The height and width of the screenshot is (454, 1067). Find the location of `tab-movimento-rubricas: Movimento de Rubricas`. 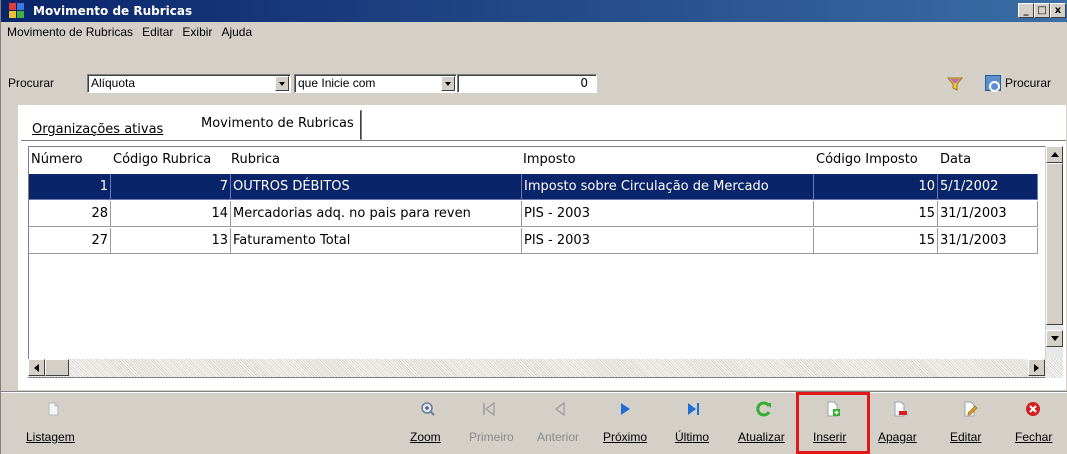

tab-movimento-rubricas: Movimento de Rubricas is located at coordinates (277, 125).